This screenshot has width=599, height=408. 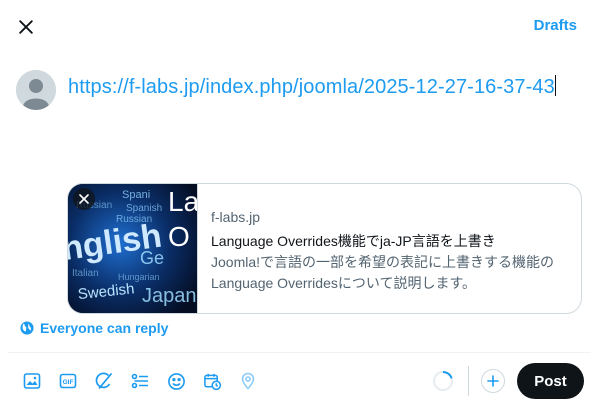 What do you see at coordinates (183, 201) in the screenshot?
I see `svg-text: La` at bounding box center [183, 201].